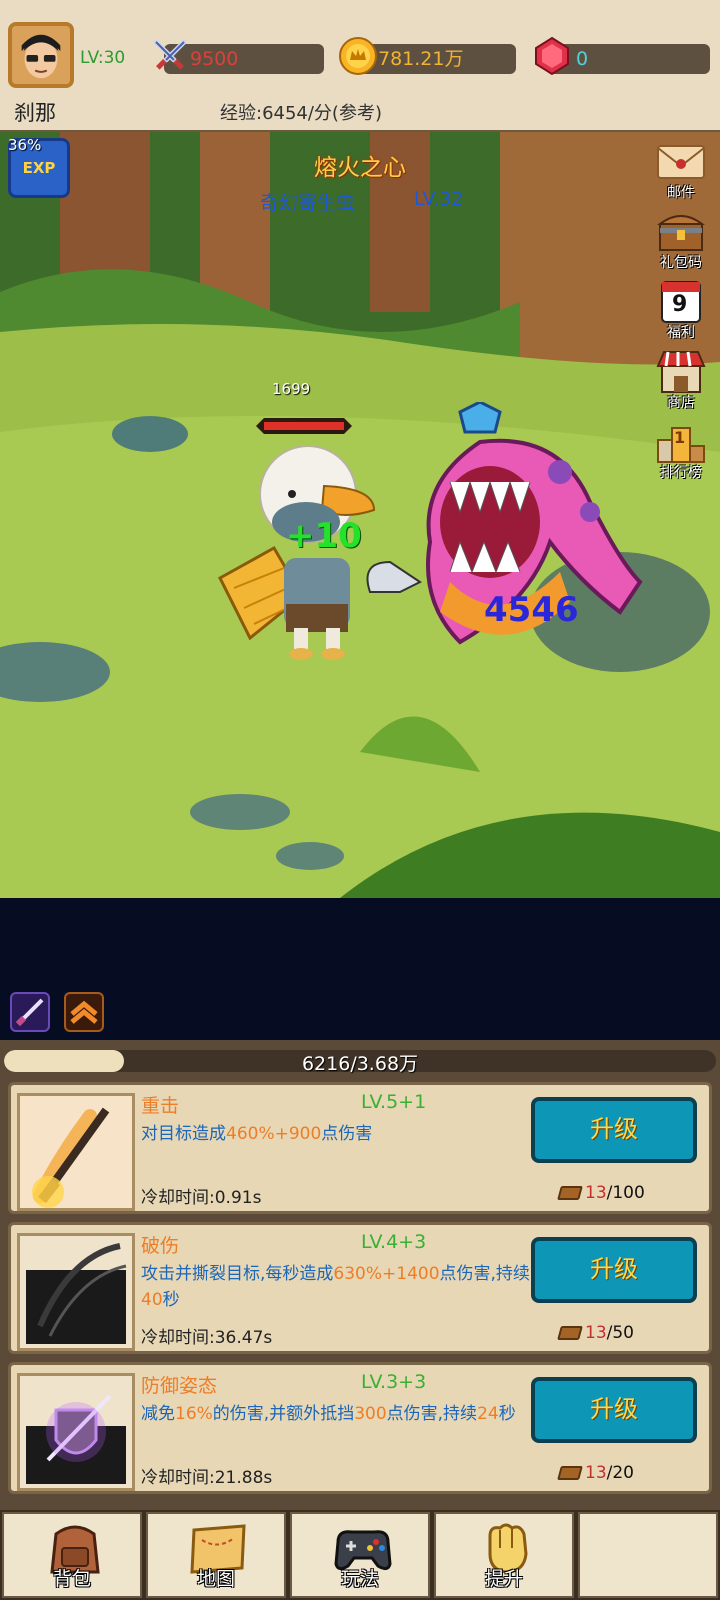  What do you see at coordinates (179, 1386) in the screenshot?
I see `skill-name: 防御姿态` at bounding box center [179, 1386].